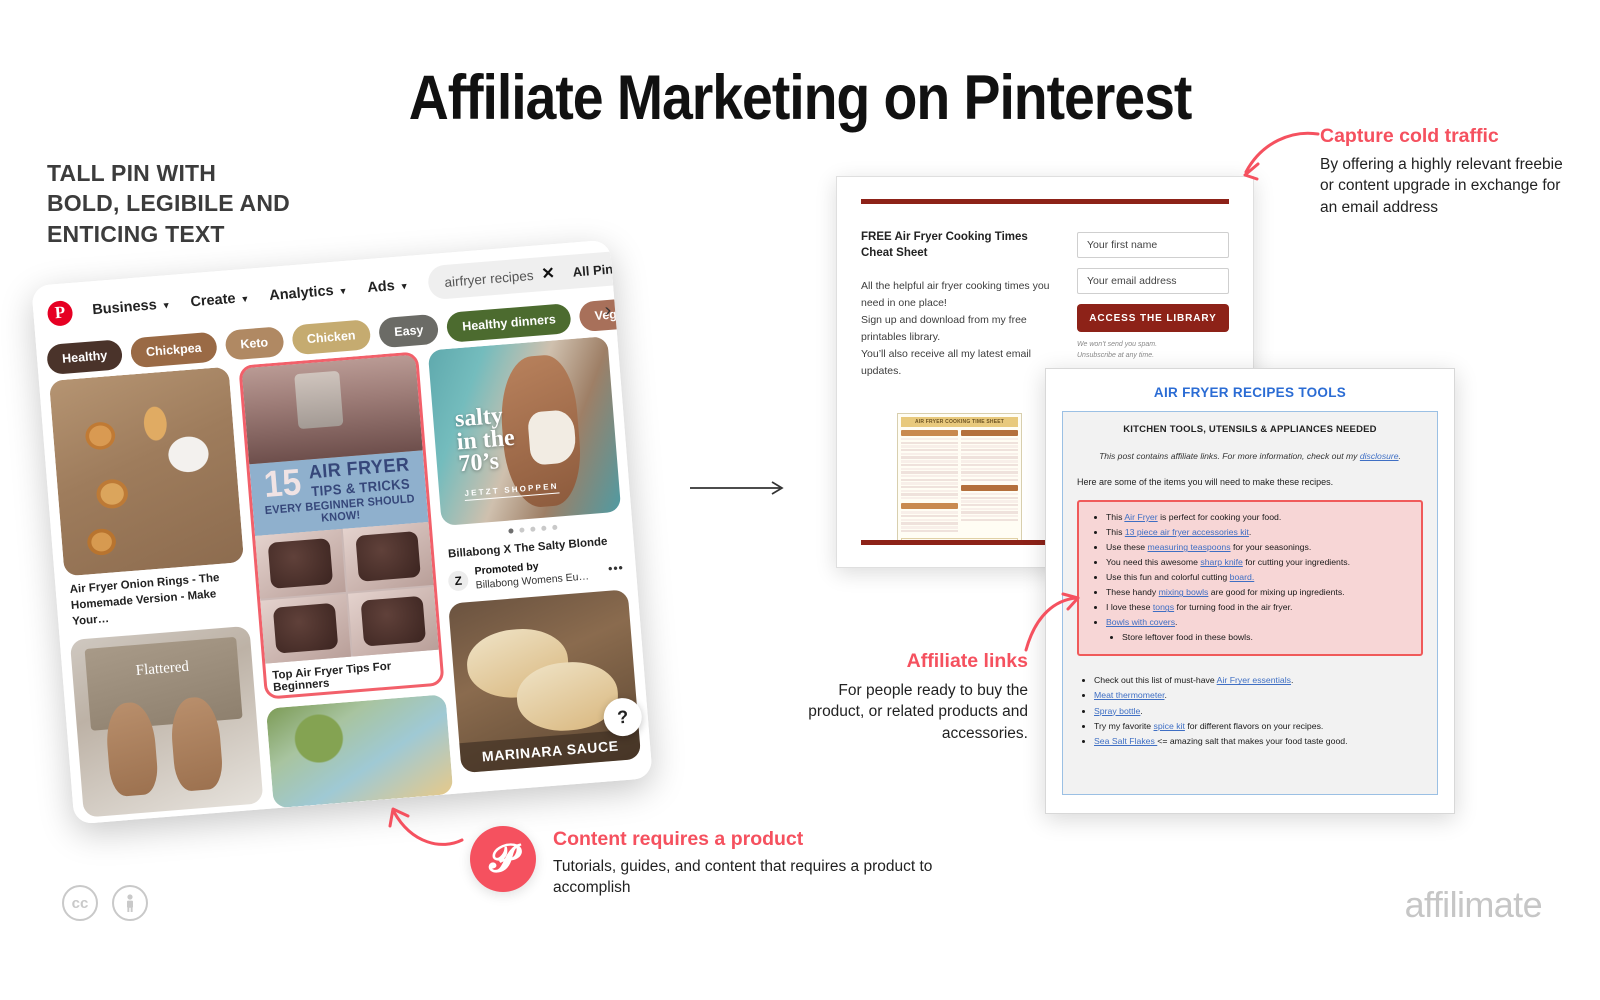  I want to click on affiliate-link-measuring-teaspoons: measuring teaspoons, so click(1189, 547).